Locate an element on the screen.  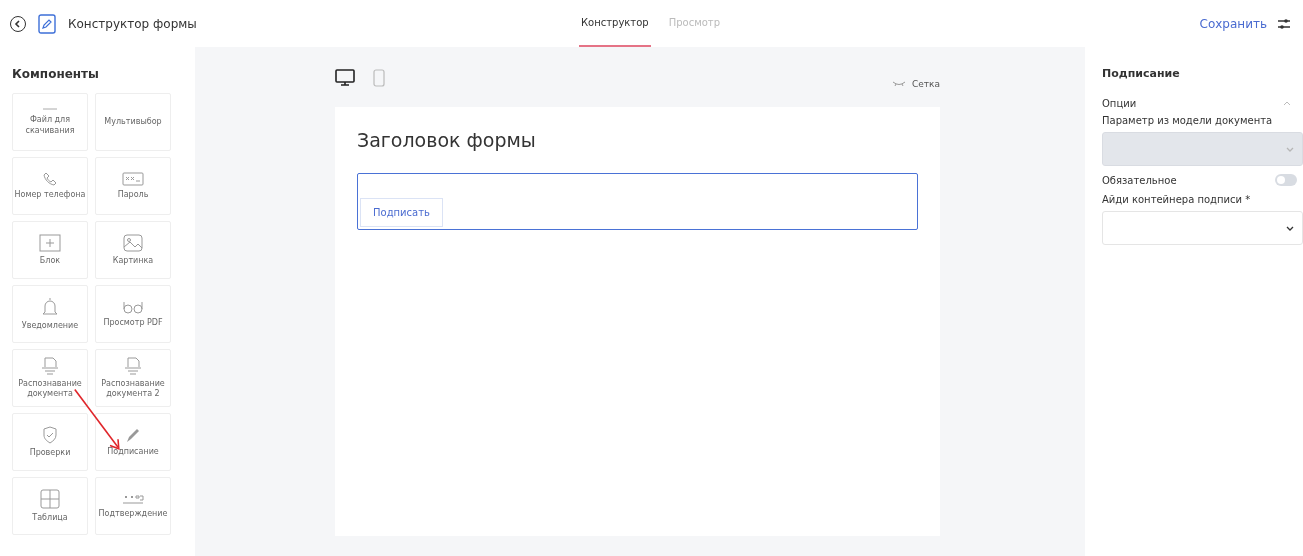
component-tile: Номер телефона is located at coordinates (50, 186).